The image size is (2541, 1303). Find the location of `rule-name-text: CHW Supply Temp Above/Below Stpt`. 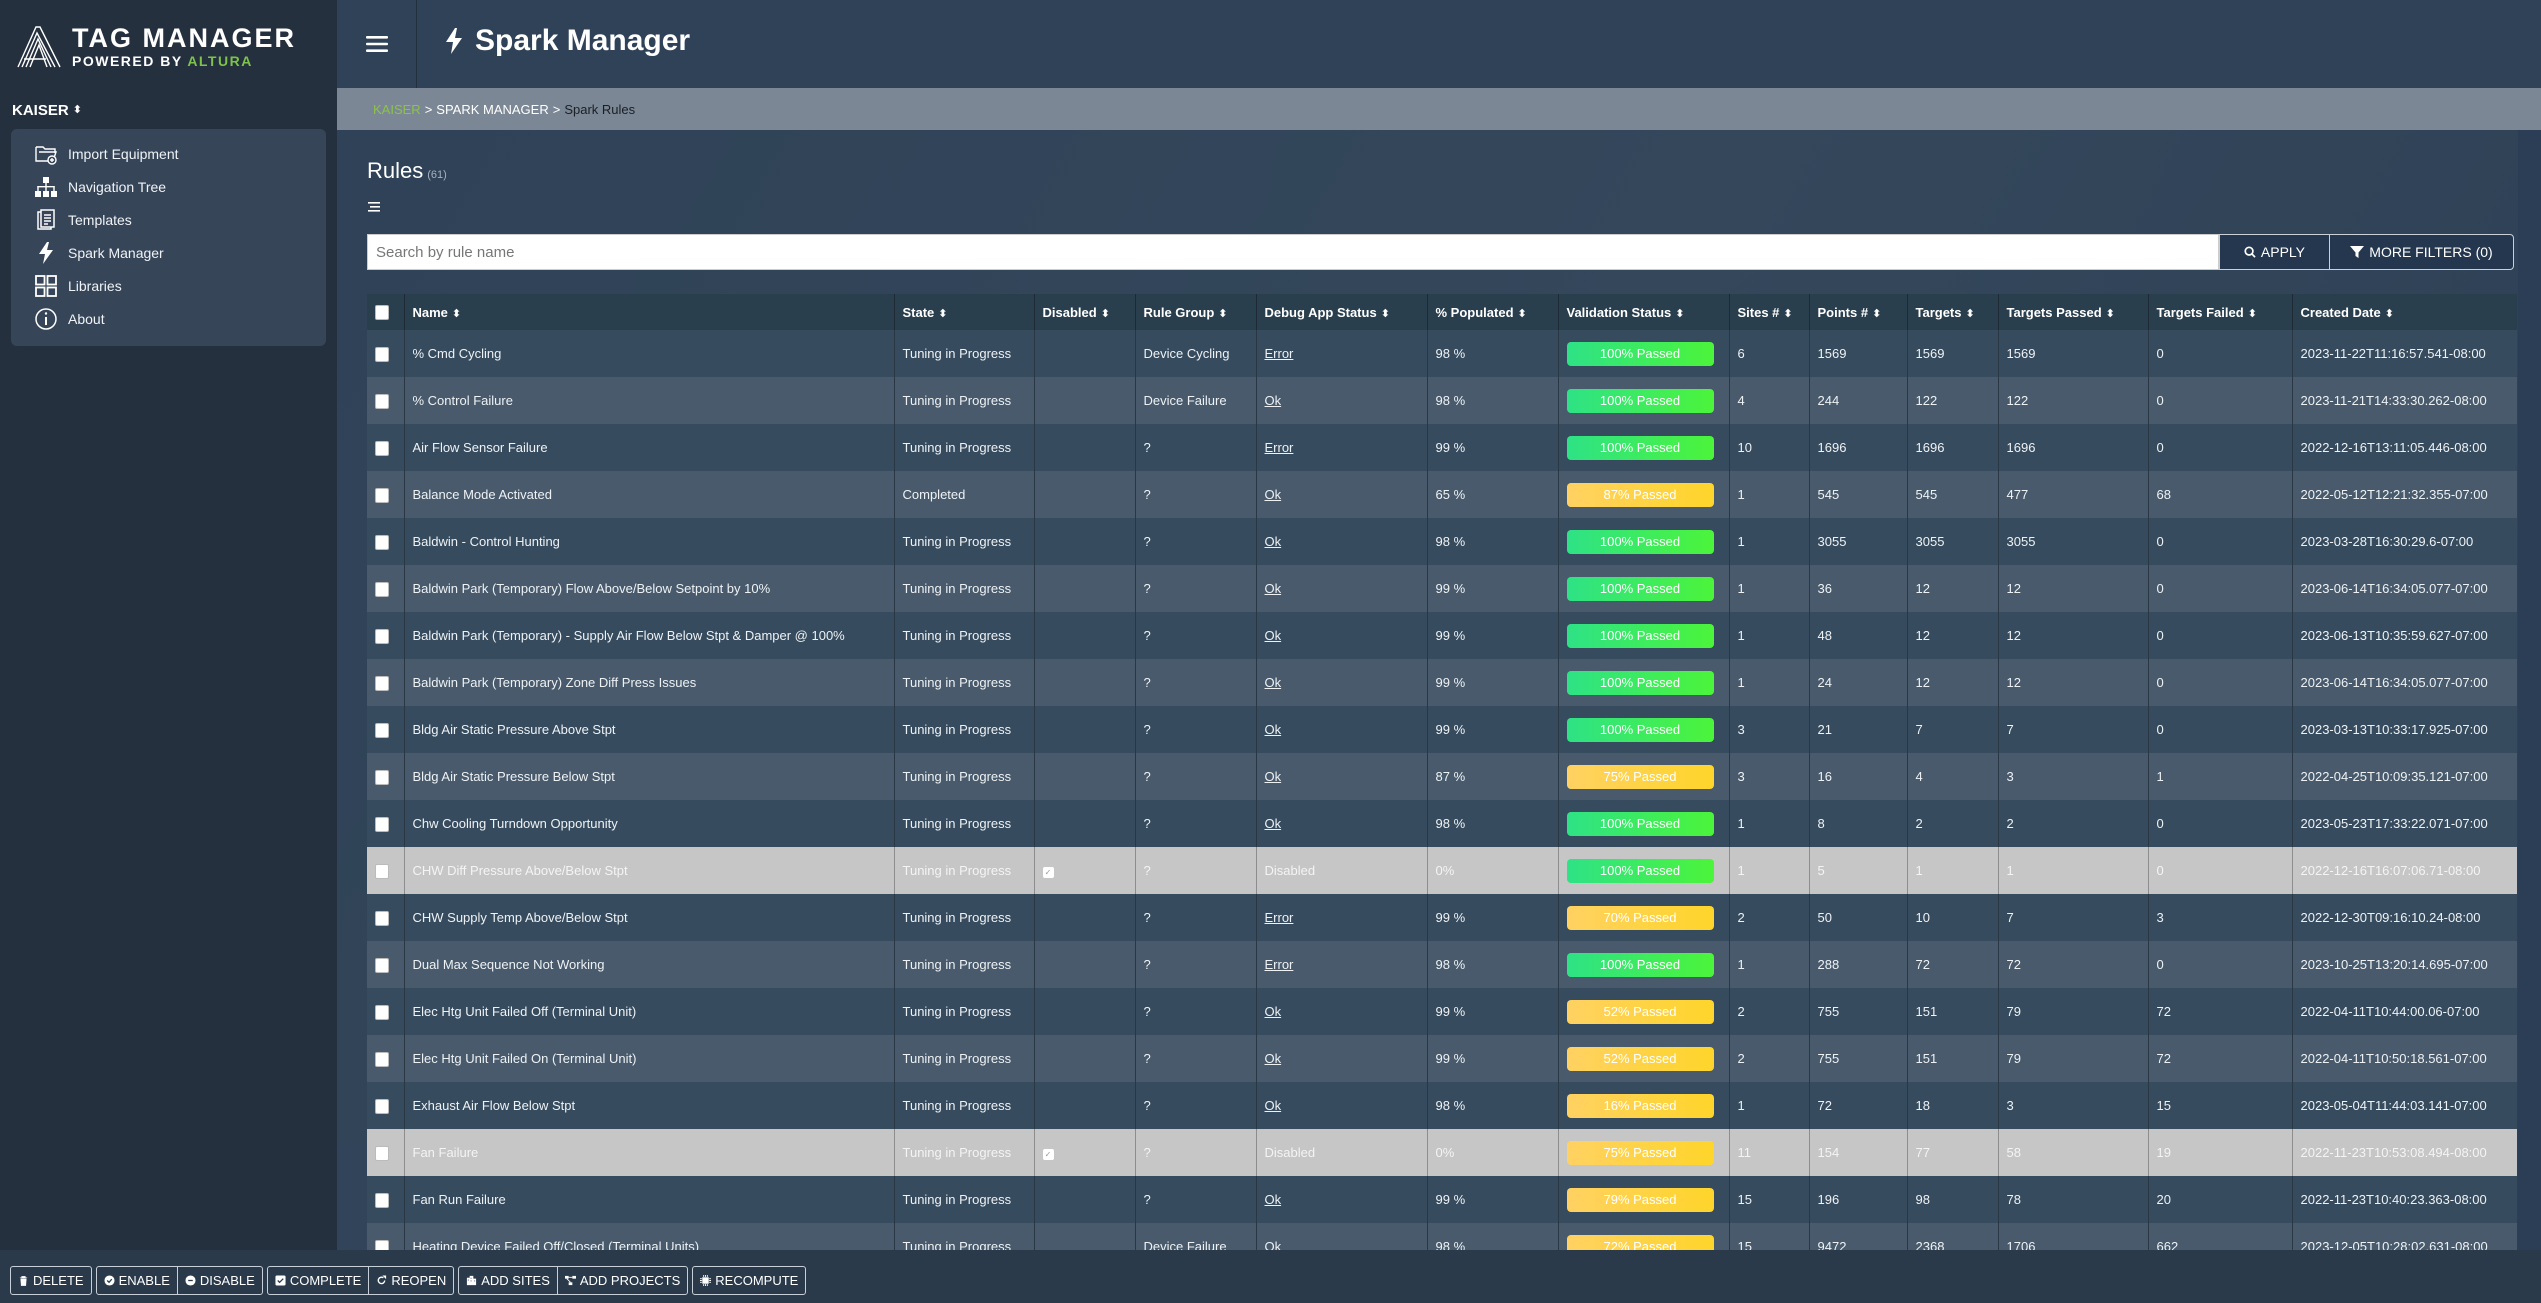

rule-name-text: CHW Supply Temp Above/Below Stpt is located at coordinates (520, 917).